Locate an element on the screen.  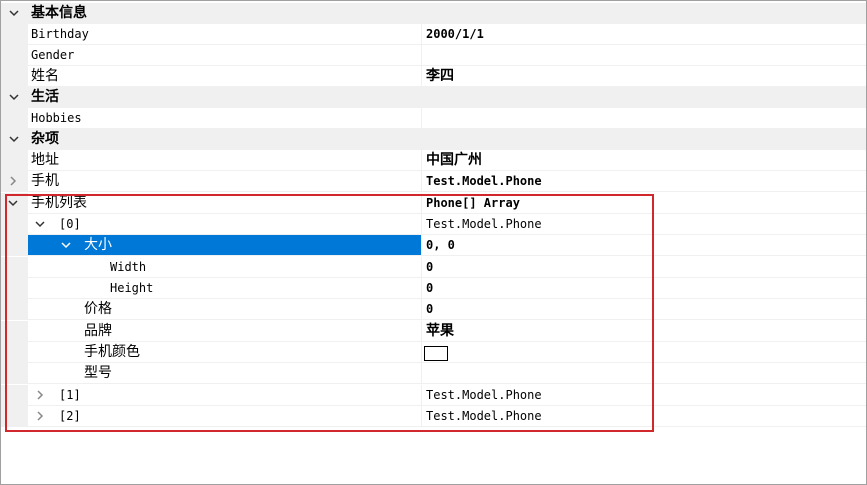
property-row-item-0: [0] Test.Model.Phone is located at coordinates (433, 224).